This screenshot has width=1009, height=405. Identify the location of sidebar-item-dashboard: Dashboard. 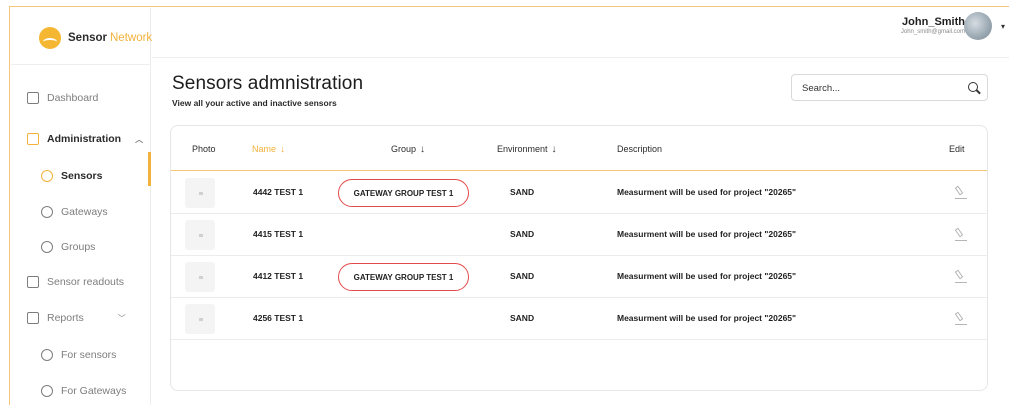
(62, 98).